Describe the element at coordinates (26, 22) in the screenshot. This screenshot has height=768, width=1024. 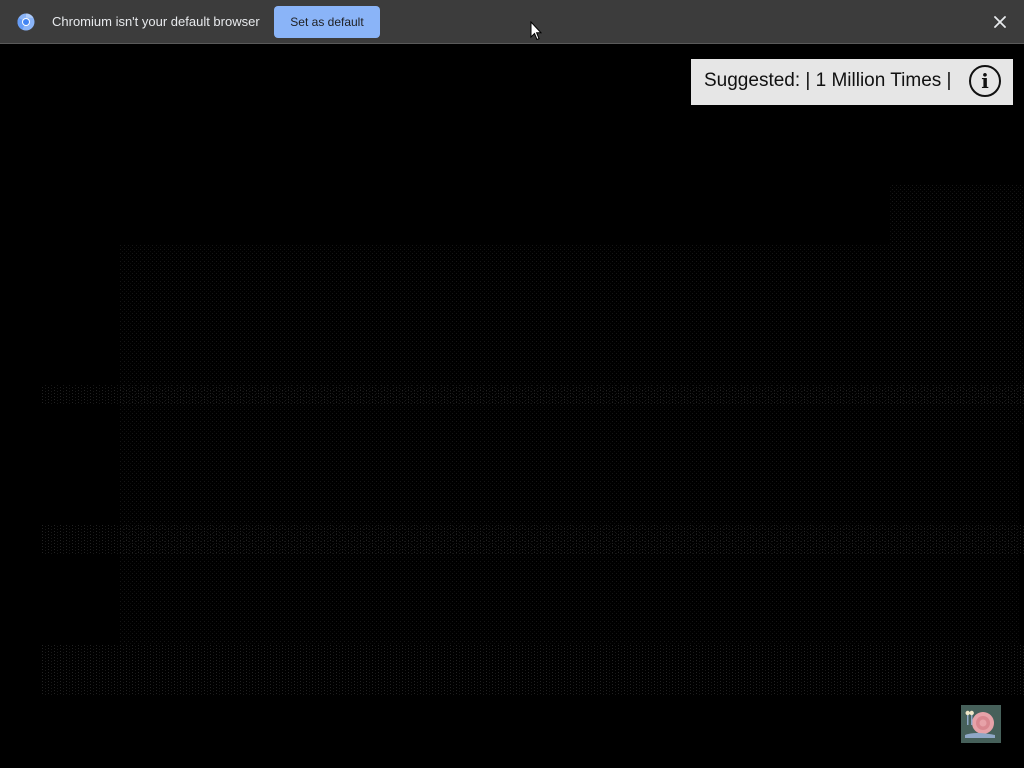
I see `chromium-logo-icon` at that location.